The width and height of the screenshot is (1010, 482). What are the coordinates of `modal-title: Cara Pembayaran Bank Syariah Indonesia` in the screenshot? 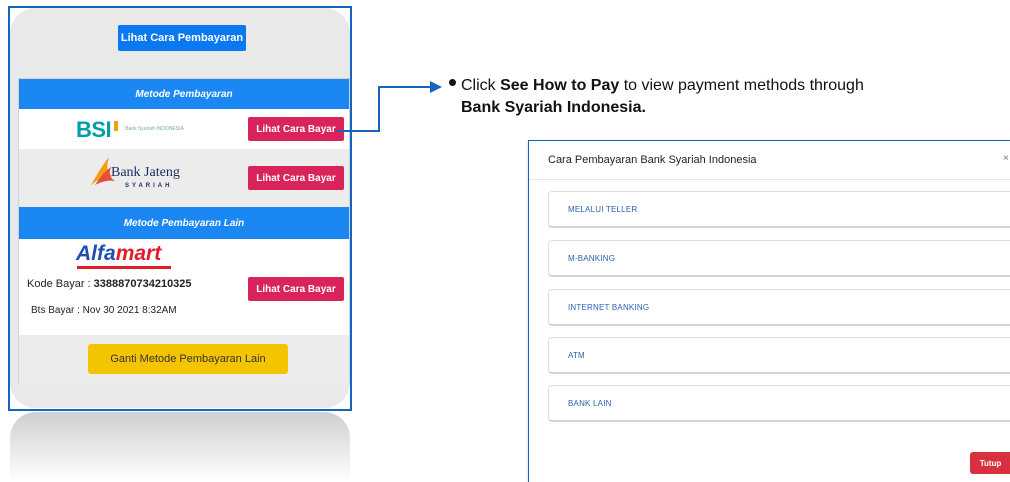 It's located at (652, 160).